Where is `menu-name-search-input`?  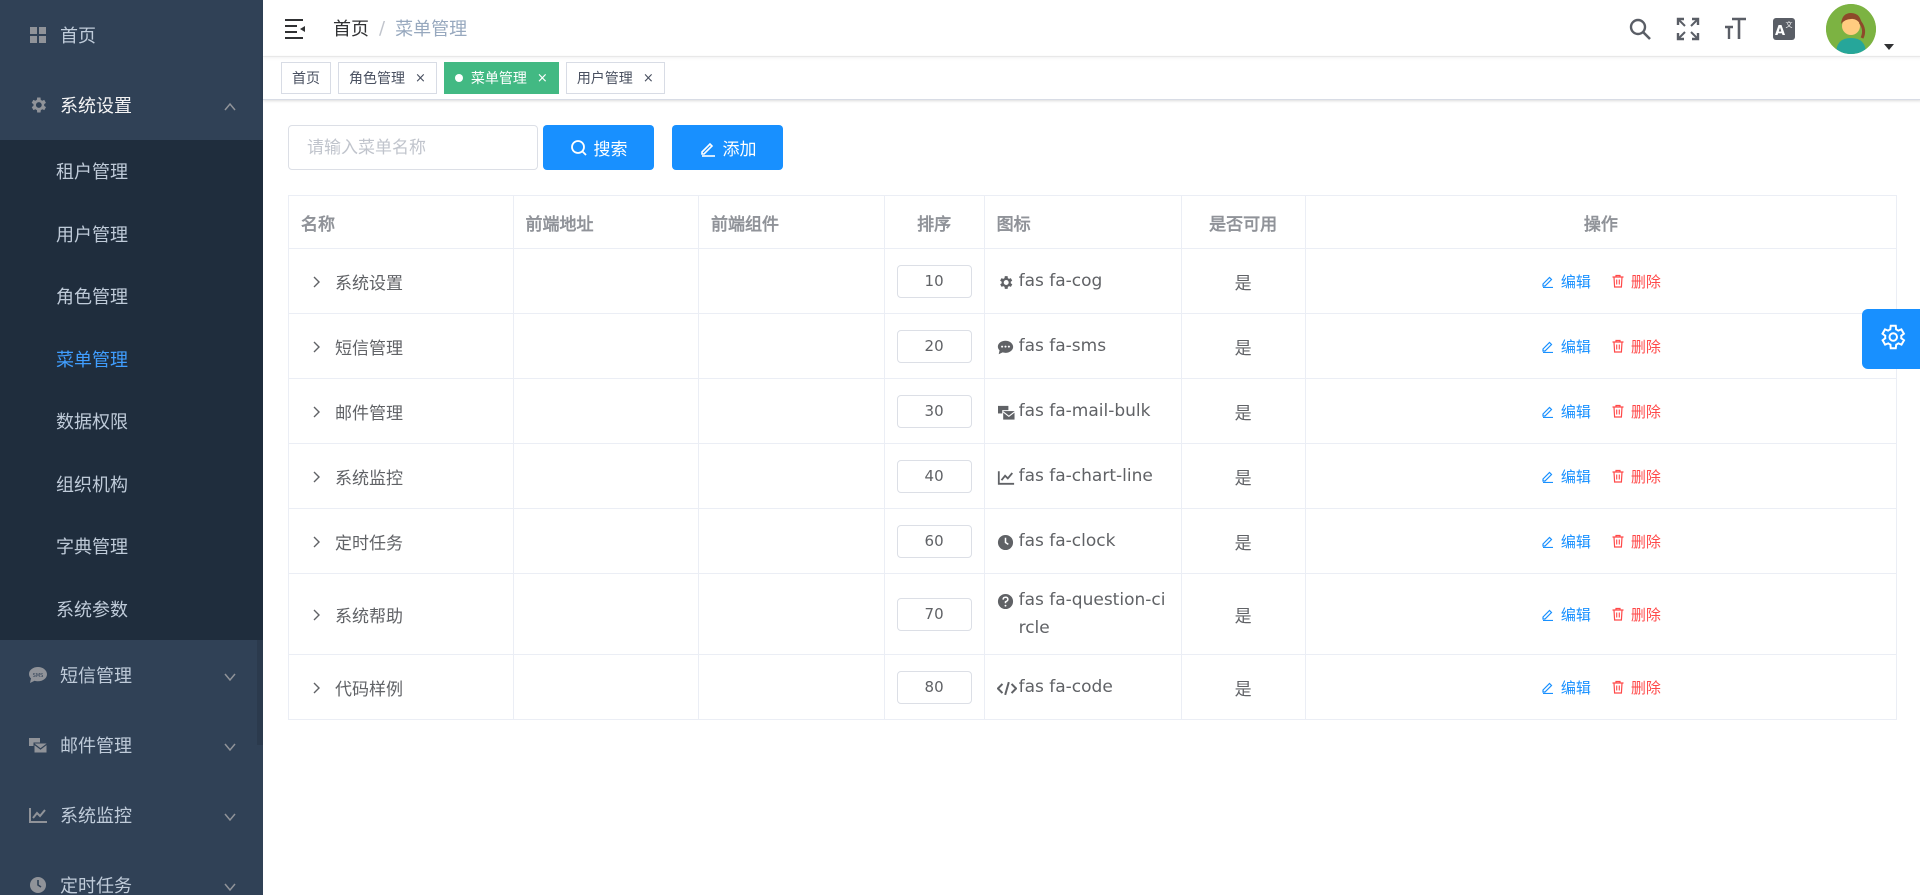 menu-name-search-input is located at coordinates (413, 147).